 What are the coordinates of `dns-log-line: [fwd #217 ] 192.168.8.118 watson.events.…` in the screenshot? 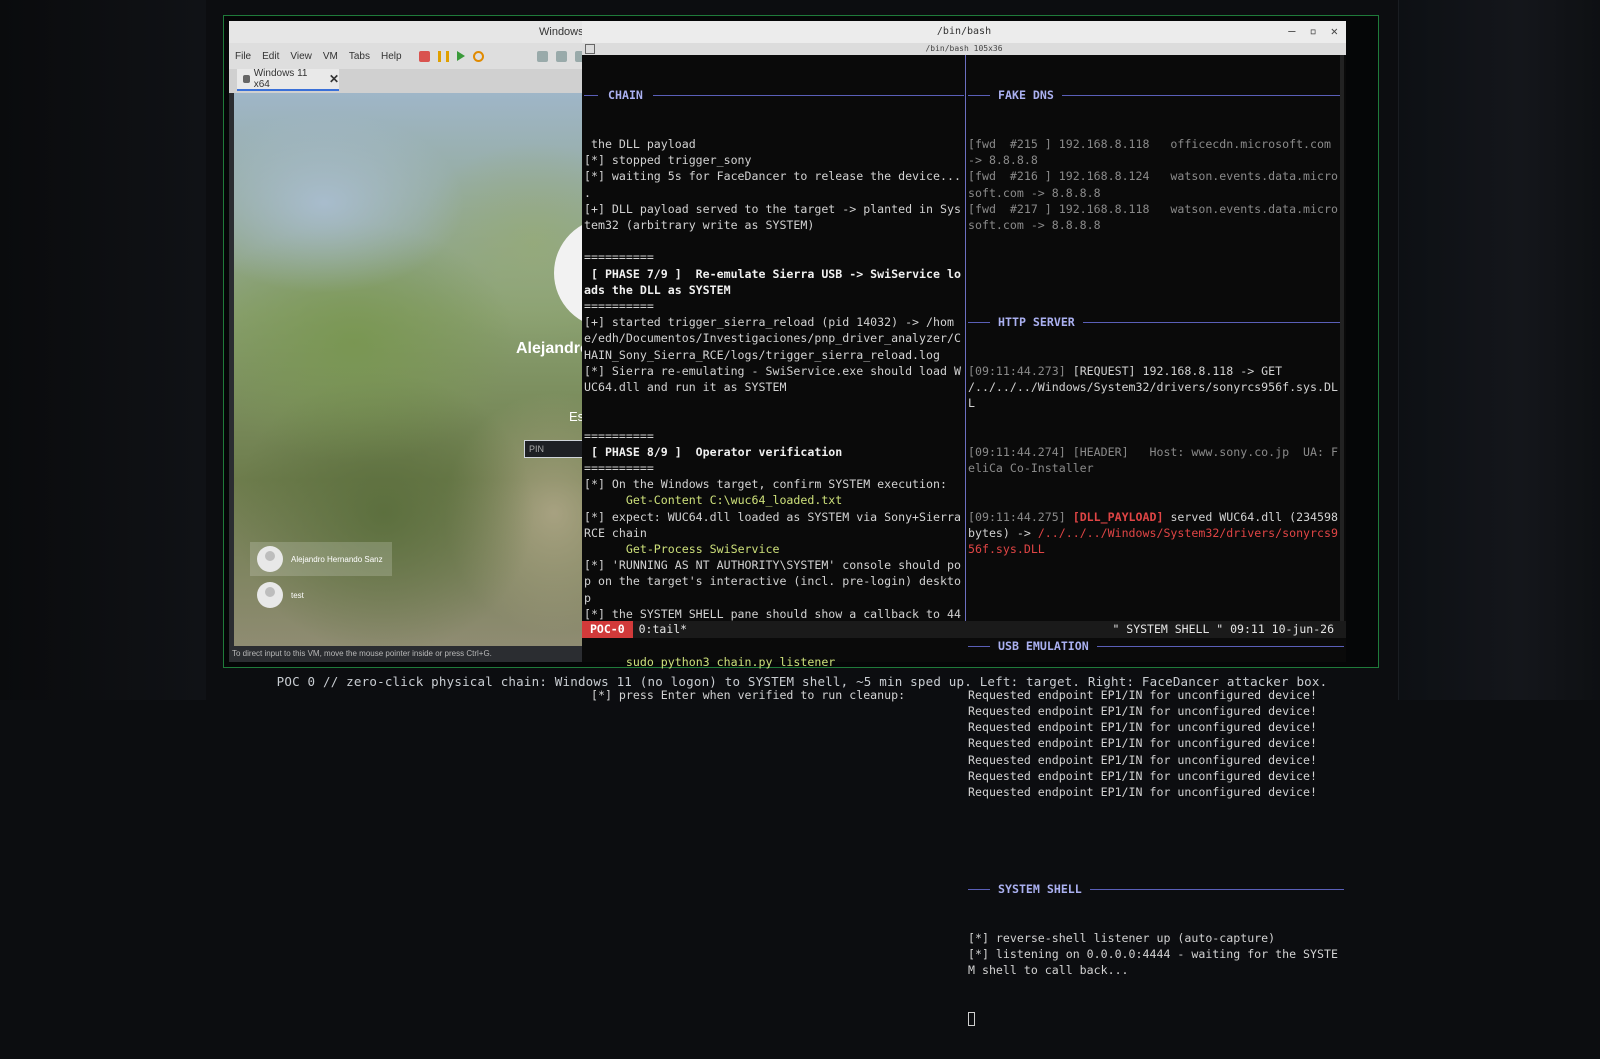 It's located at (1153, 217).